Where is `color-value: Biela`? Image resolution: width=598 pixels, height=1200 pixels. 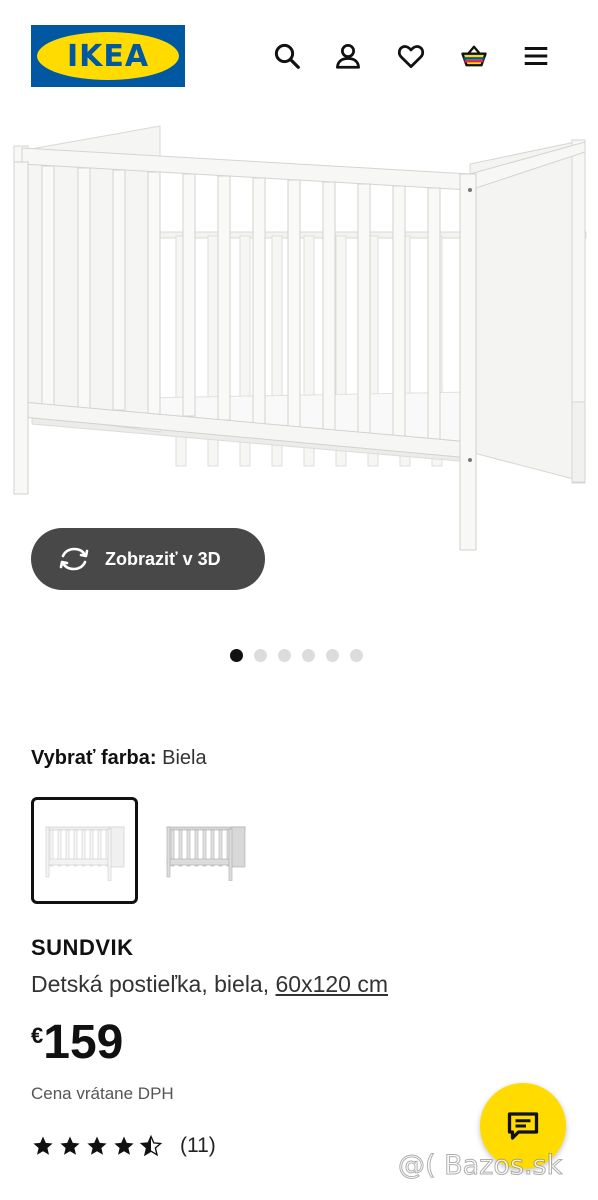
color-value: Biela is located at coordinates (184, 758).